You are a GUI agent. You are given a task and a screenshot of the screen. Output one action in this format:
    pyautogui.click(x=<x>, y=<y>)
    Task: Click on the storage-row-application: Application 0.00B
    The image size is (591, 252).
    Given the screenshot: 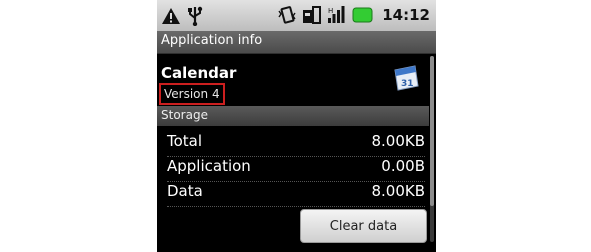 What is the action you would take?
    pyautogui.click(x=296, y=169)
    